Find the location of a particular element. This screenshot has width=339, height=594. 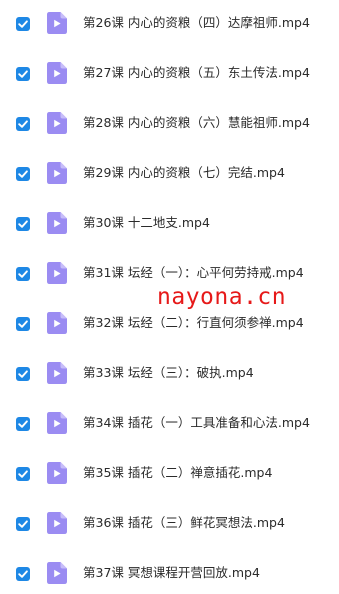

file-row: 第36课 插花（三）鲜花冥想法.mp4 is located at coordinates (169, 523).